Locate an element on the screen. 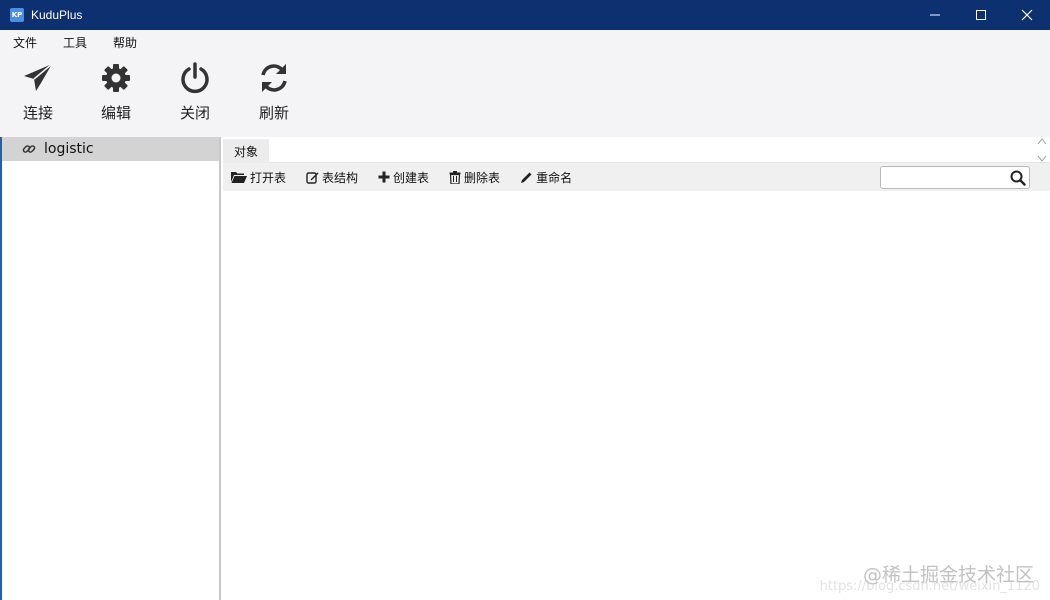  edit-label: 编辑 is located at coordinates (115, 113).